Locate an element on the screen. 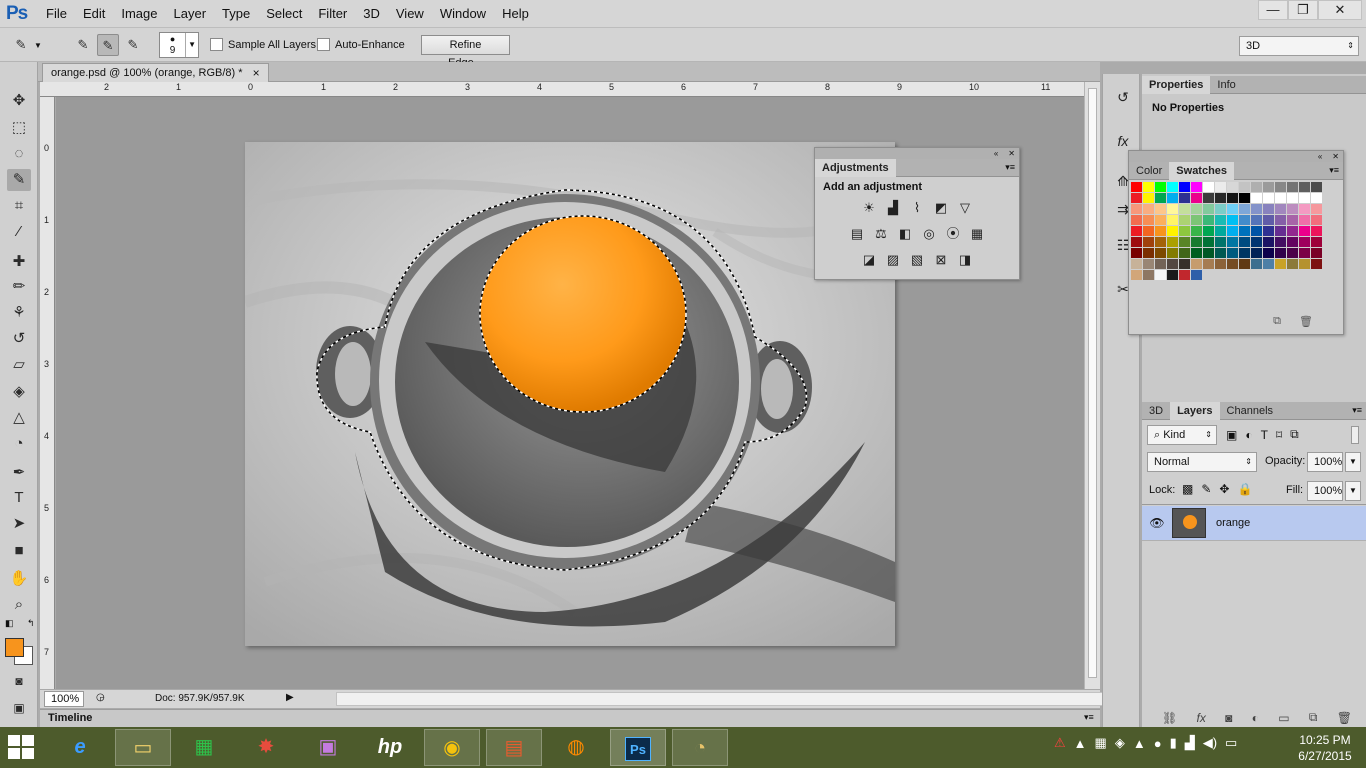 The image size is (1366, 768). vertical-scroll-thumb is located at coordinates (1092, 383).